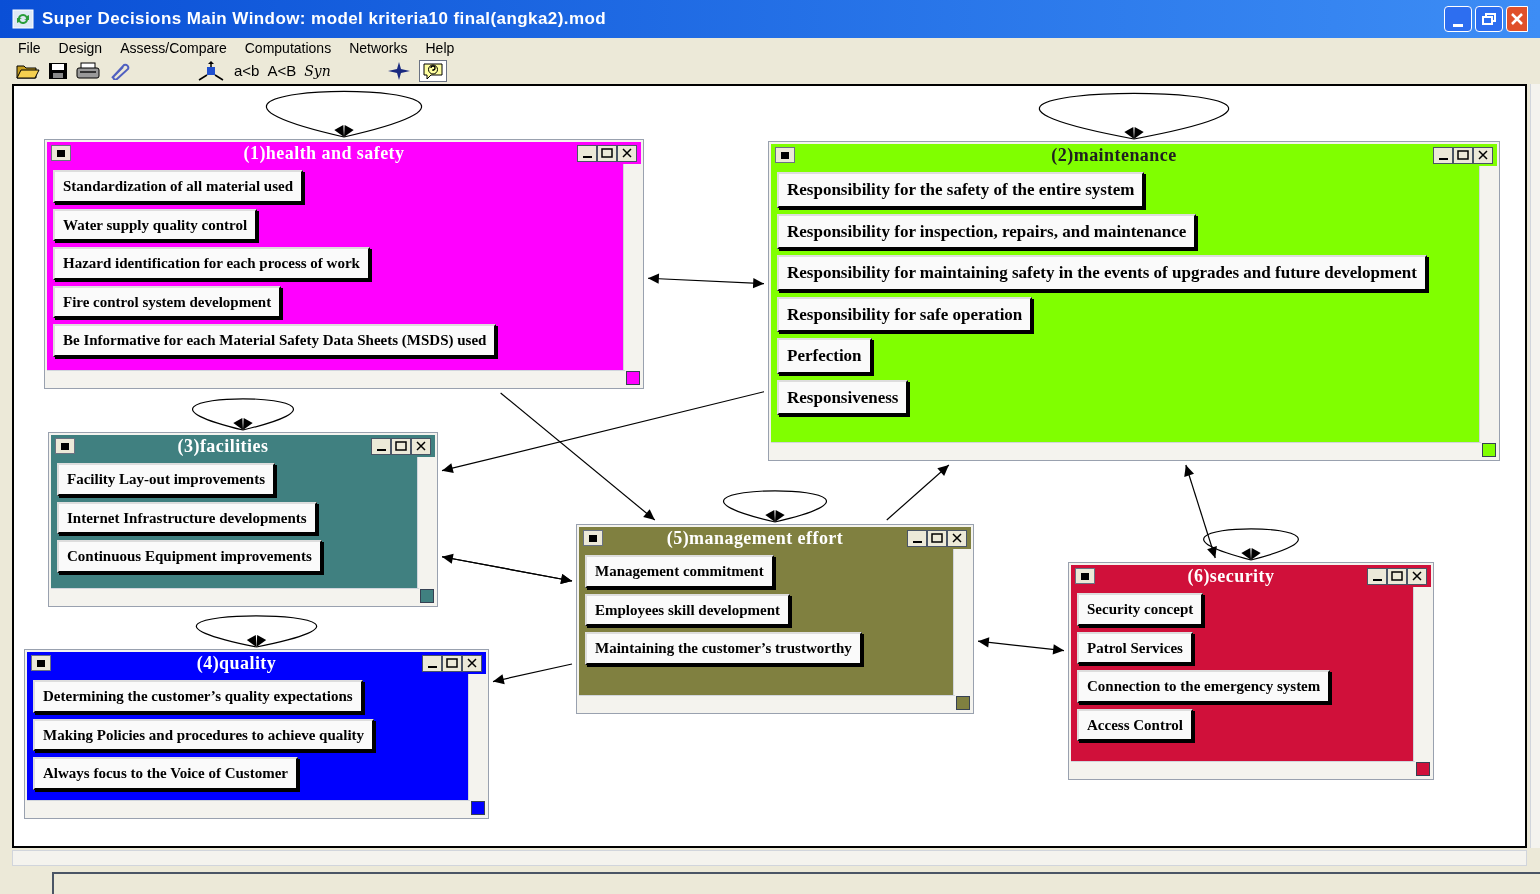  Describe the element at coordinates (324, 153) in the screenshot. I see `cluster-title: (1)health and safety` at that location.